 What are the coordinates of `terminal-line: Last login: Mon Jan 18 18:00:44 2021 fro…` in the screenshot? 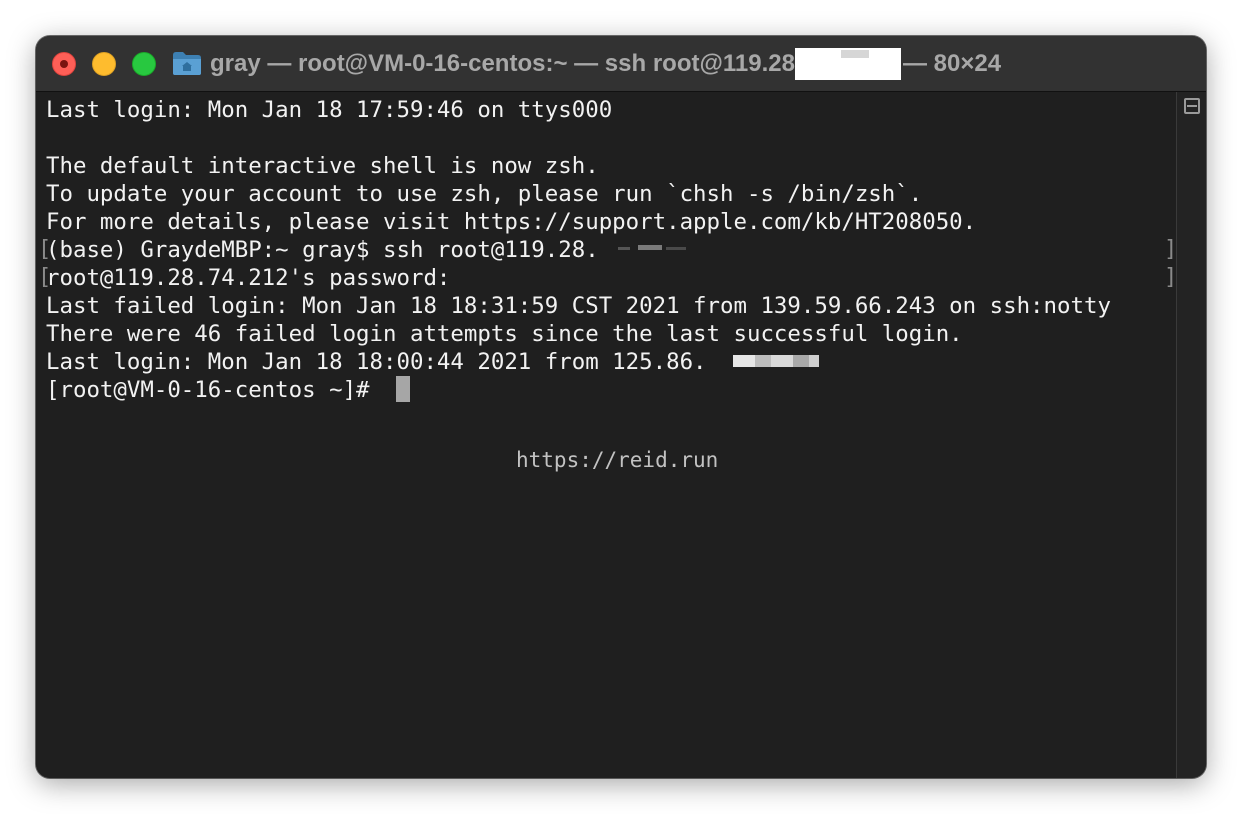 It's located at (376, 362).